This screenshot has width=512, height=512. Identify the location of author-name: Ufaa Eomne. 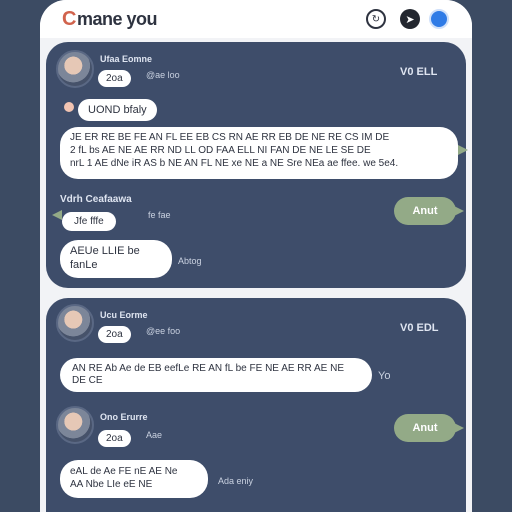
(126, 59).